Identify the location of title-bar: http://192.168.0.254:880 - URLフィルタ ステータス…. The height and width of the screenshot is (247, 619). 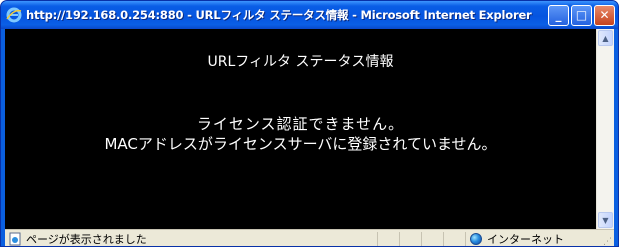
(309, 15).